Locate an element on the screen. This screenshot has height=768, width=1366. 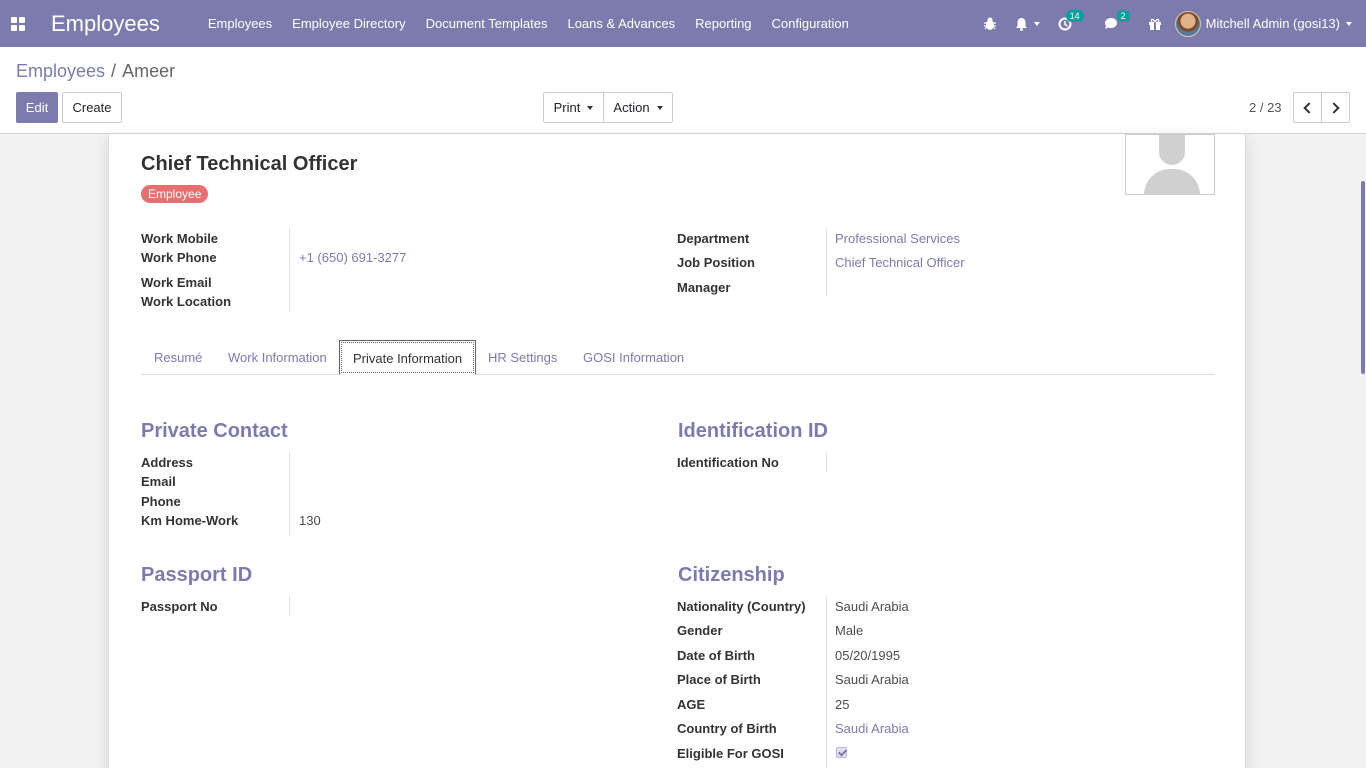
pager-value: 2 / 23 is located at coordinates (1265, 107).